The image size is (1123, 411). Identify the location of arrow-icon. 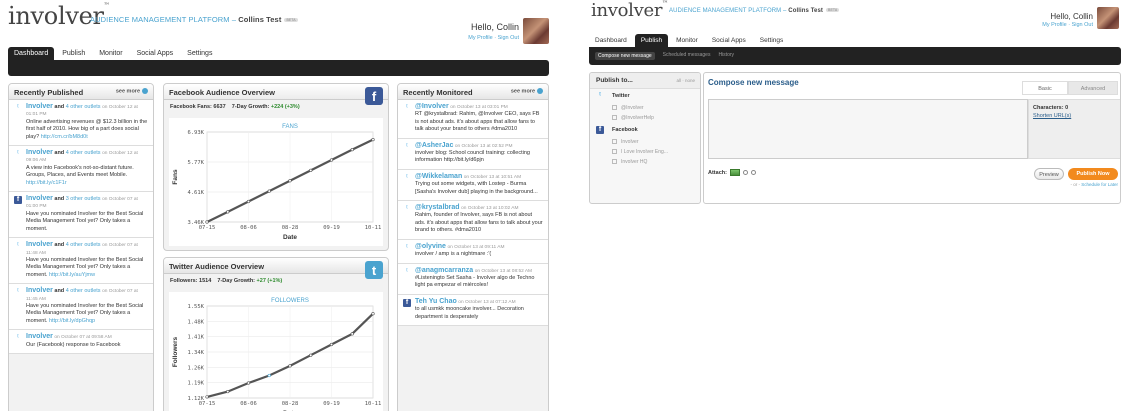
(145, 91).